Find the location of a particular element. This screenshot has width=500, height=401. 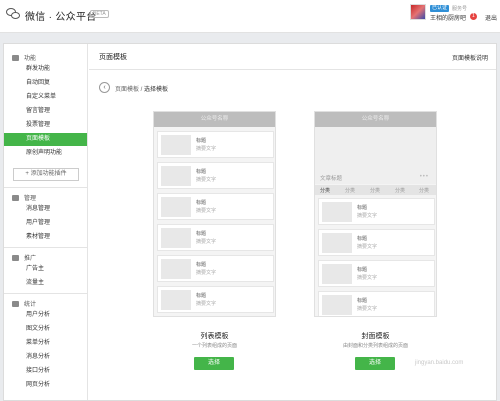

sidebar-item-messages: 消息管理 is located at coordinates (45, 209).